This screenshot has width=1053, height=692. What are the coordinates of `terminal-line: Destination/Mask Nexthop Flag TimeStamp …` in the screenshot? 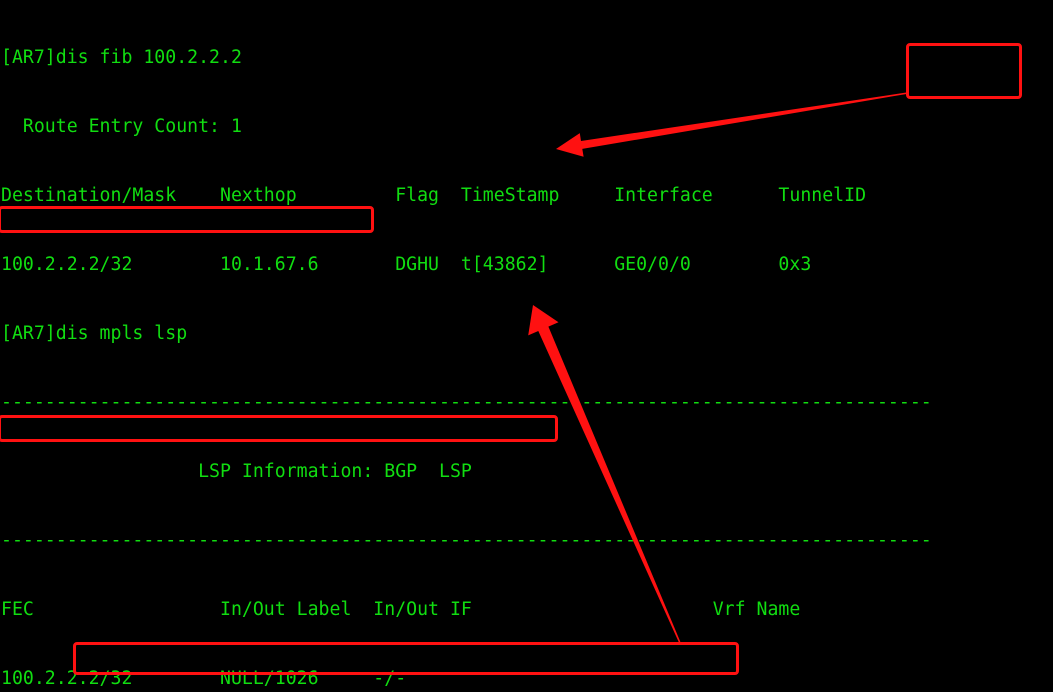 It's located at (434, 195).